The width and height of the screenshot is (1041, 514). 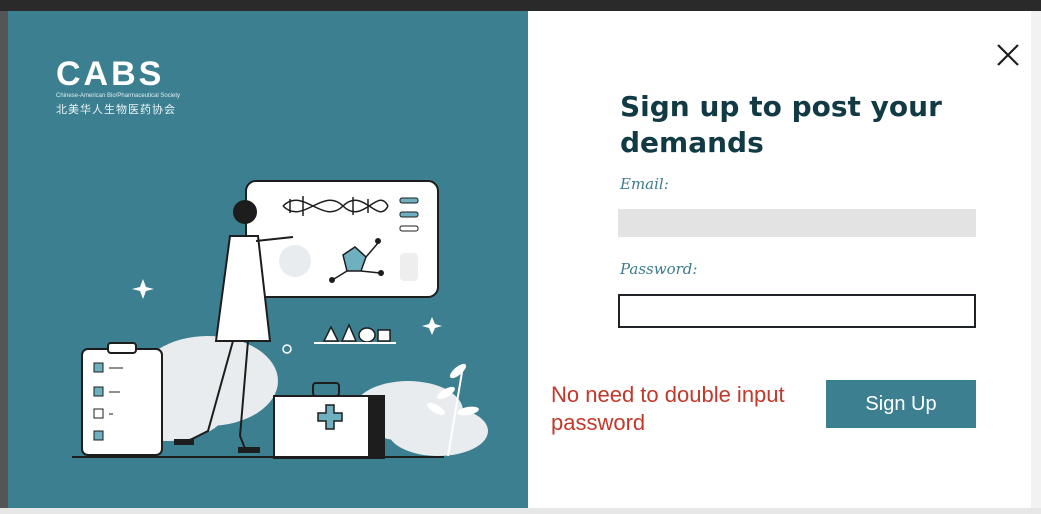 I want to click on form-heading: Sign up to post your demands, so click(x=781, y=124).